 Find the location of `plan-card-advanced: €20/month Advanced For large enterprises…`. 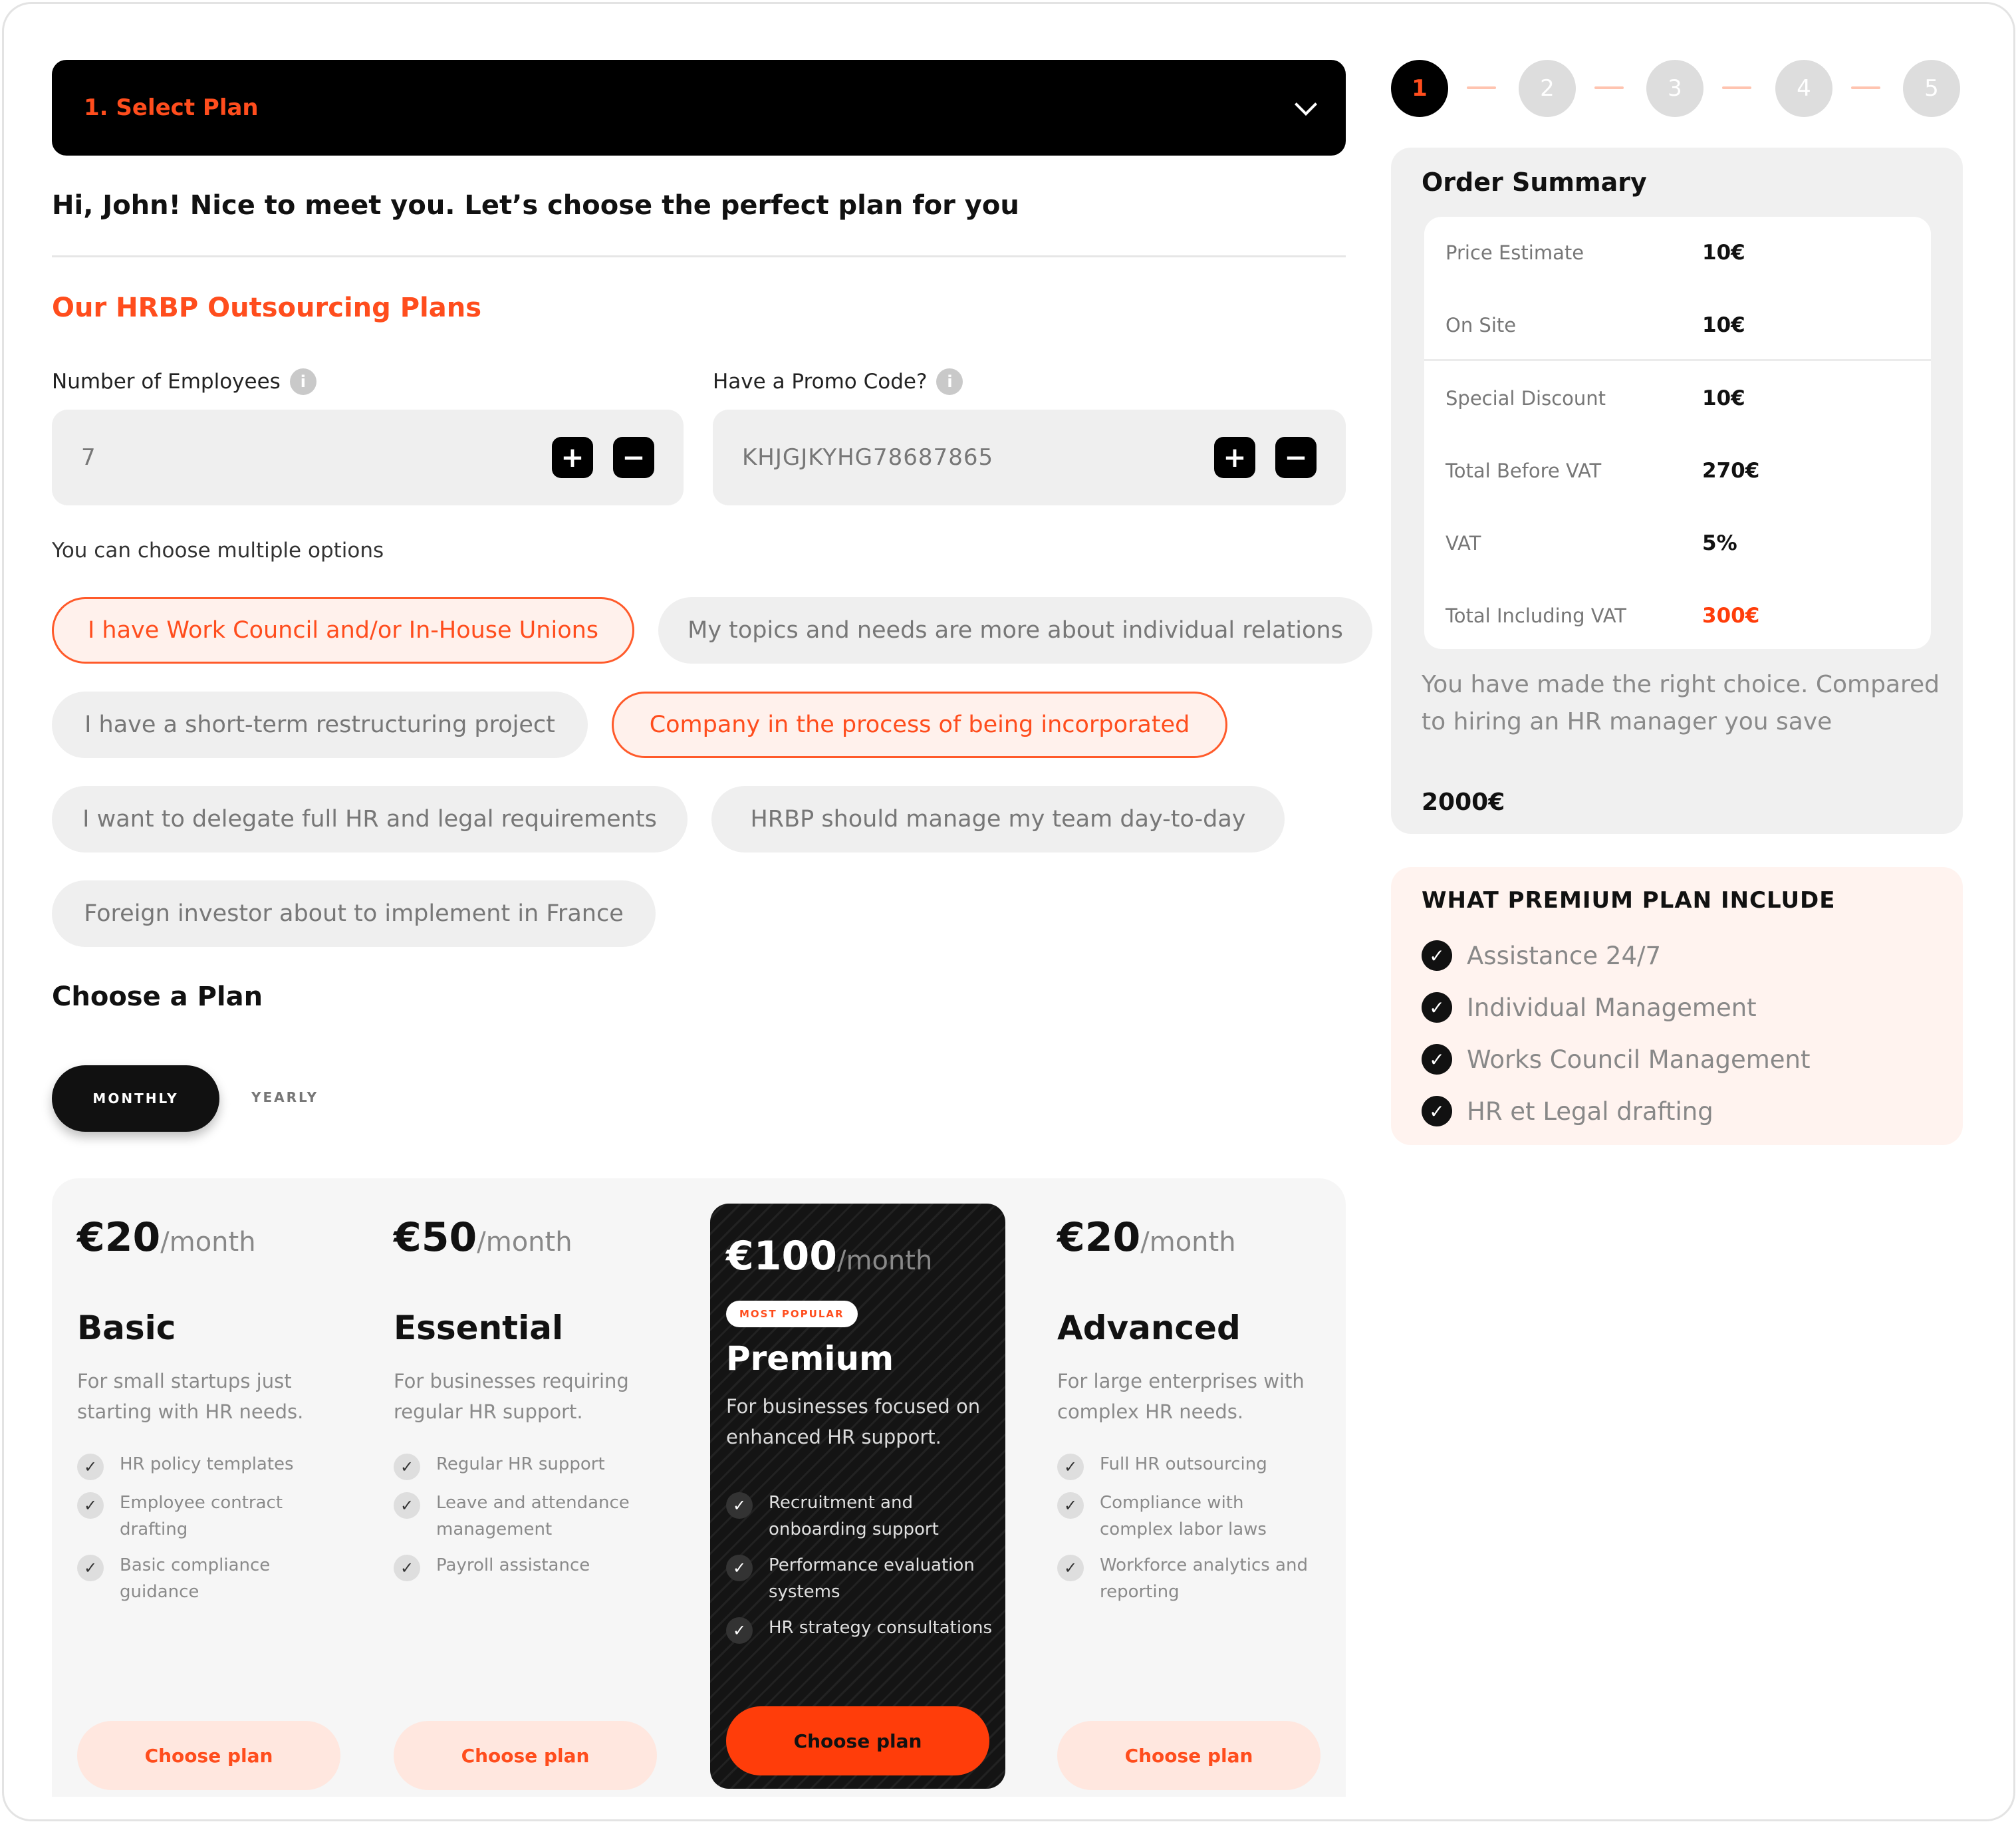

plan-card-advanced: €20/month Advanced For large enterprises… is located at coordinates (1178, 1484).